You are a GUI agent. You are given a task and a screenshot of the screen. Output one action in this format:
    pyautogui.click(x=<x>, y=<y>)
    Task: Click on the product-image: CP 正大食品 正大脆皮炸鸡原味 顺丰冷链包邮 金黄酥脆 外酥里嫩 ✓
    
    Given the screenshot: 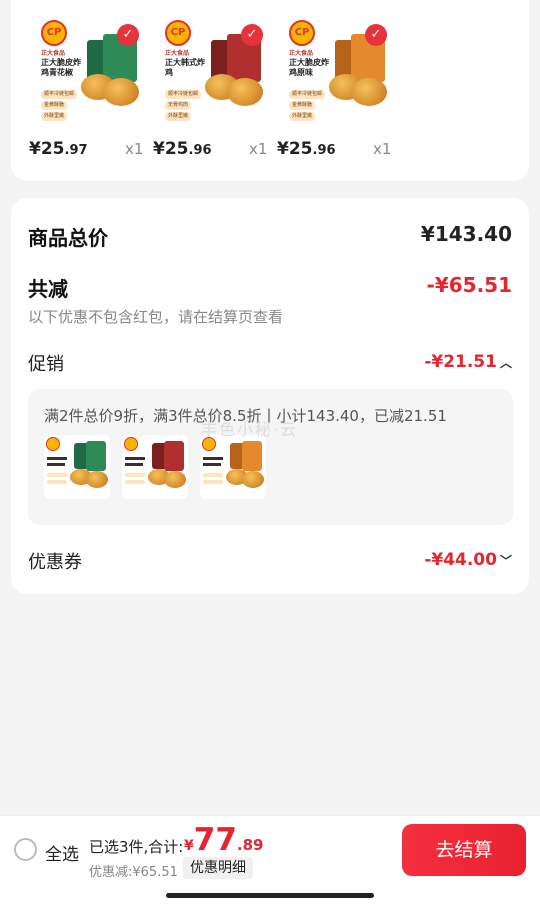 What is the action you would take?
    pyautogui.click(x=339, y=70)
    